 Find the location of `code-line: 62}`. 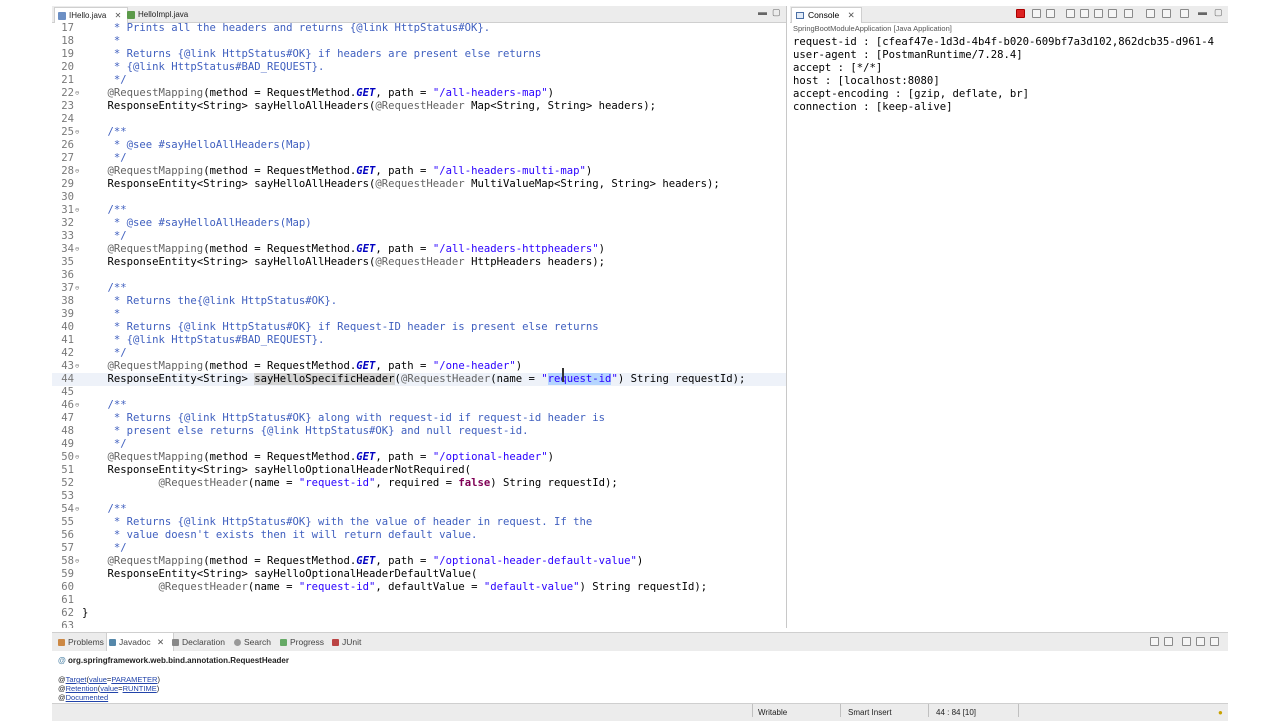

code-line: 62} is located at coordinates (419, 613).